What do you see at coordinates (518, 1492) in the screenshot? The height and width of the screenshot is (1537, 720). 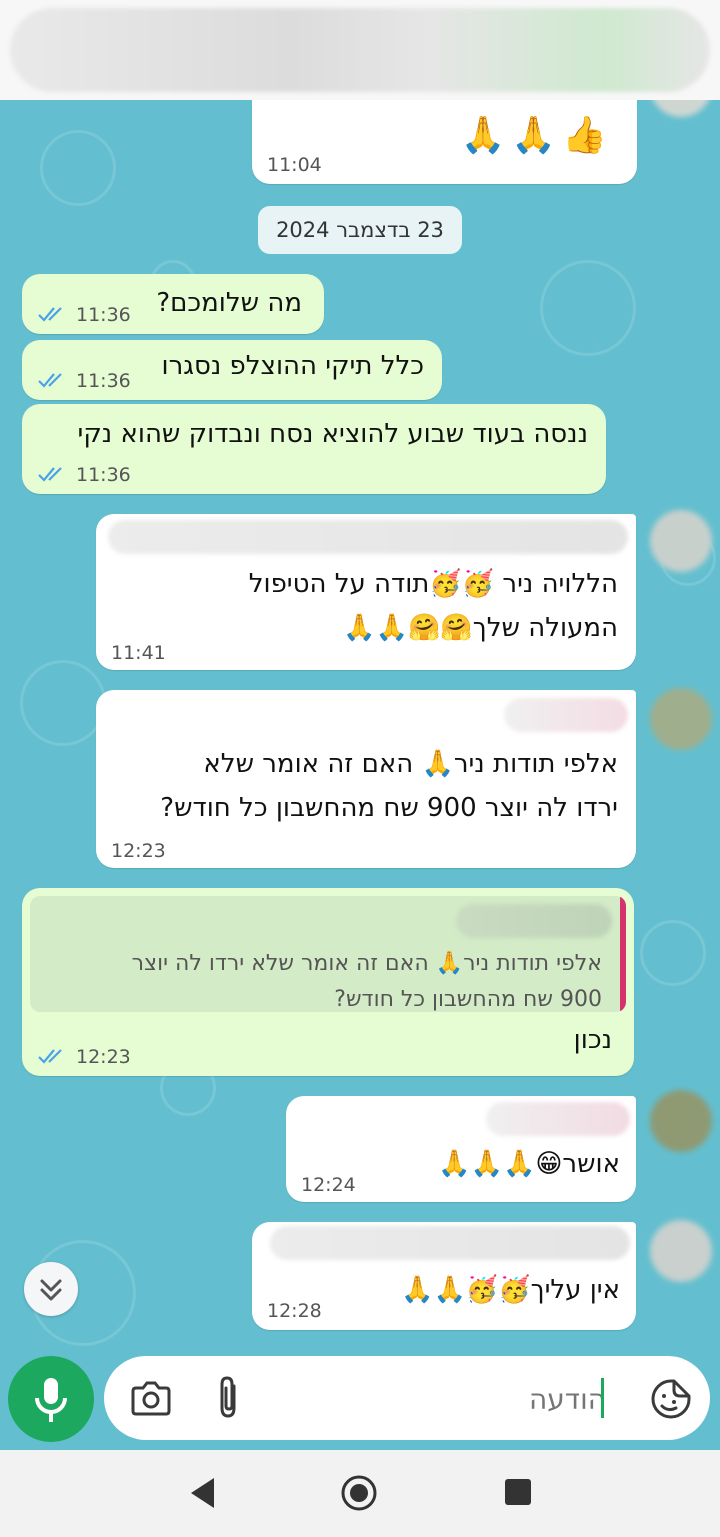 I see `square-recents-icon` at bounding box center [518, 1492].